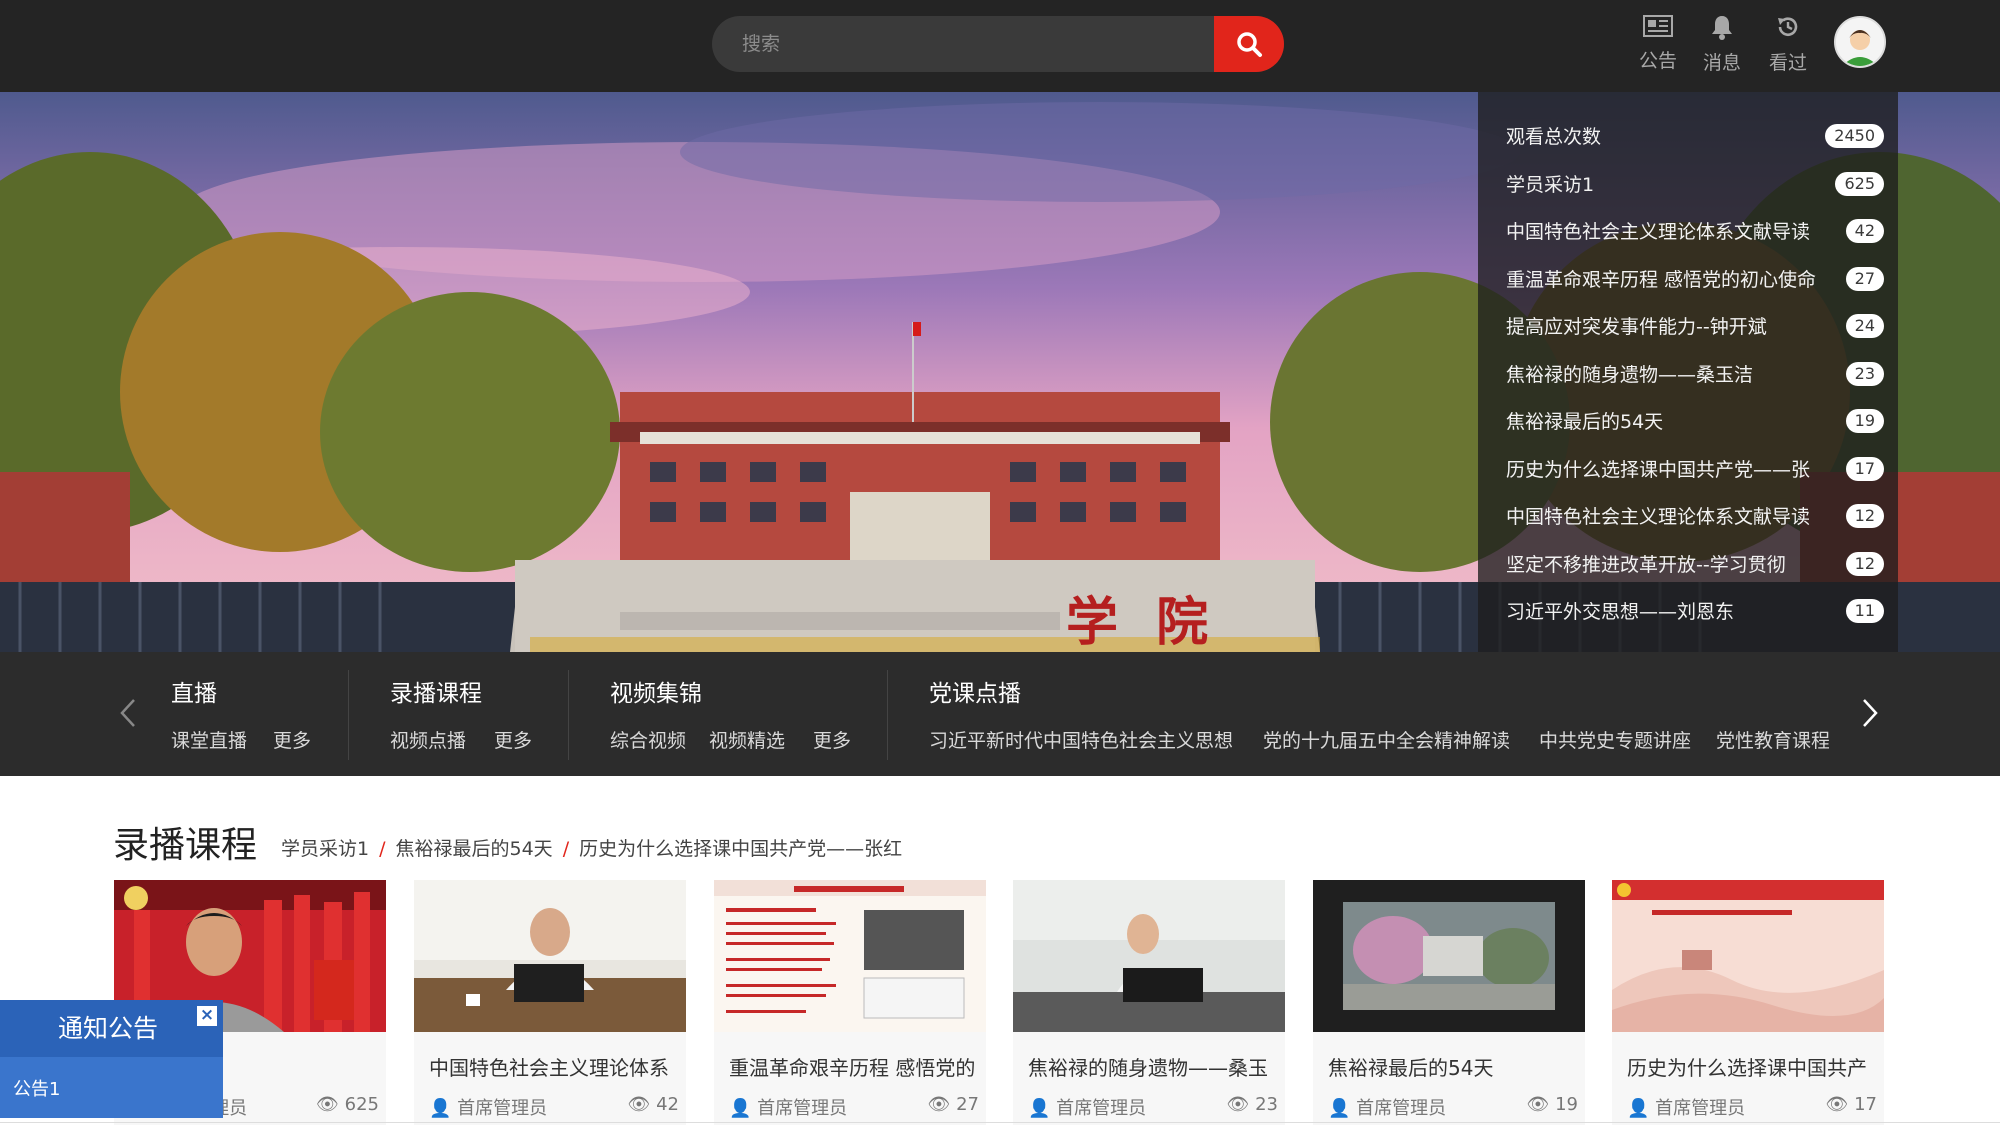  I want to click on view-count: 👁 42, so click(654, 1104).